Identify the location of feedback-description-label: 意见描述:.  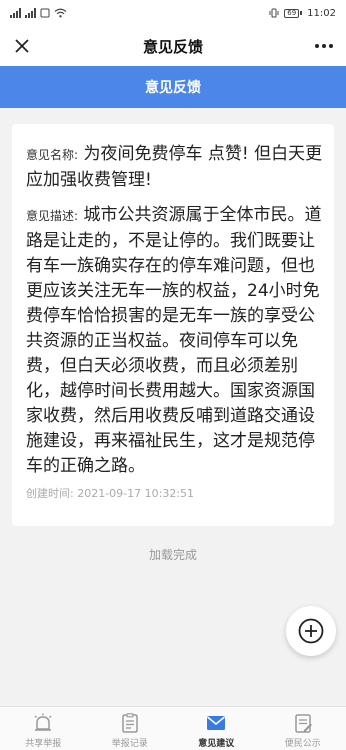
(52, 216).